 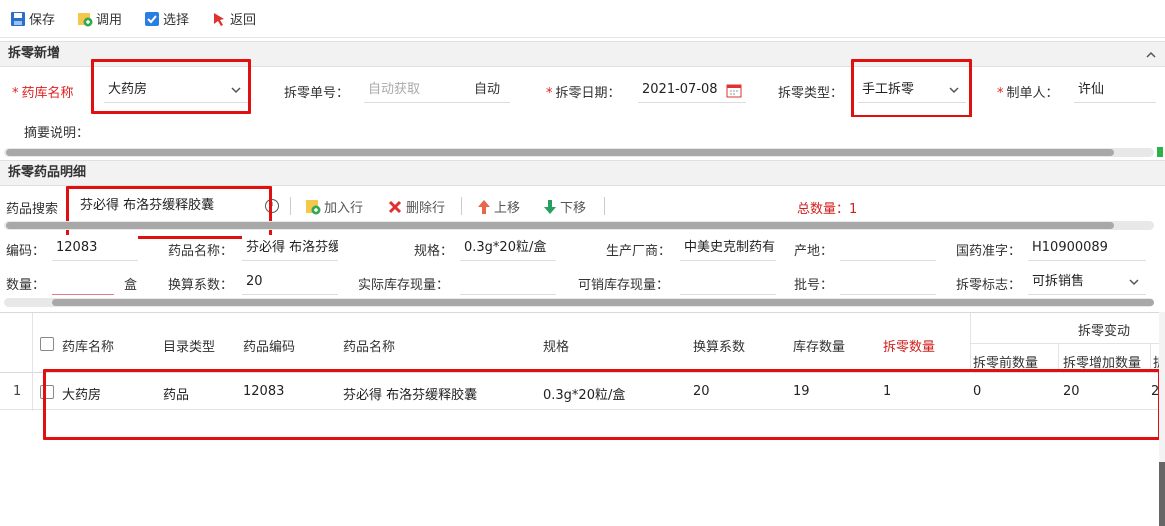 I want to click on manufacturer-label: 生产厂商：, so click(x=639, y=251).